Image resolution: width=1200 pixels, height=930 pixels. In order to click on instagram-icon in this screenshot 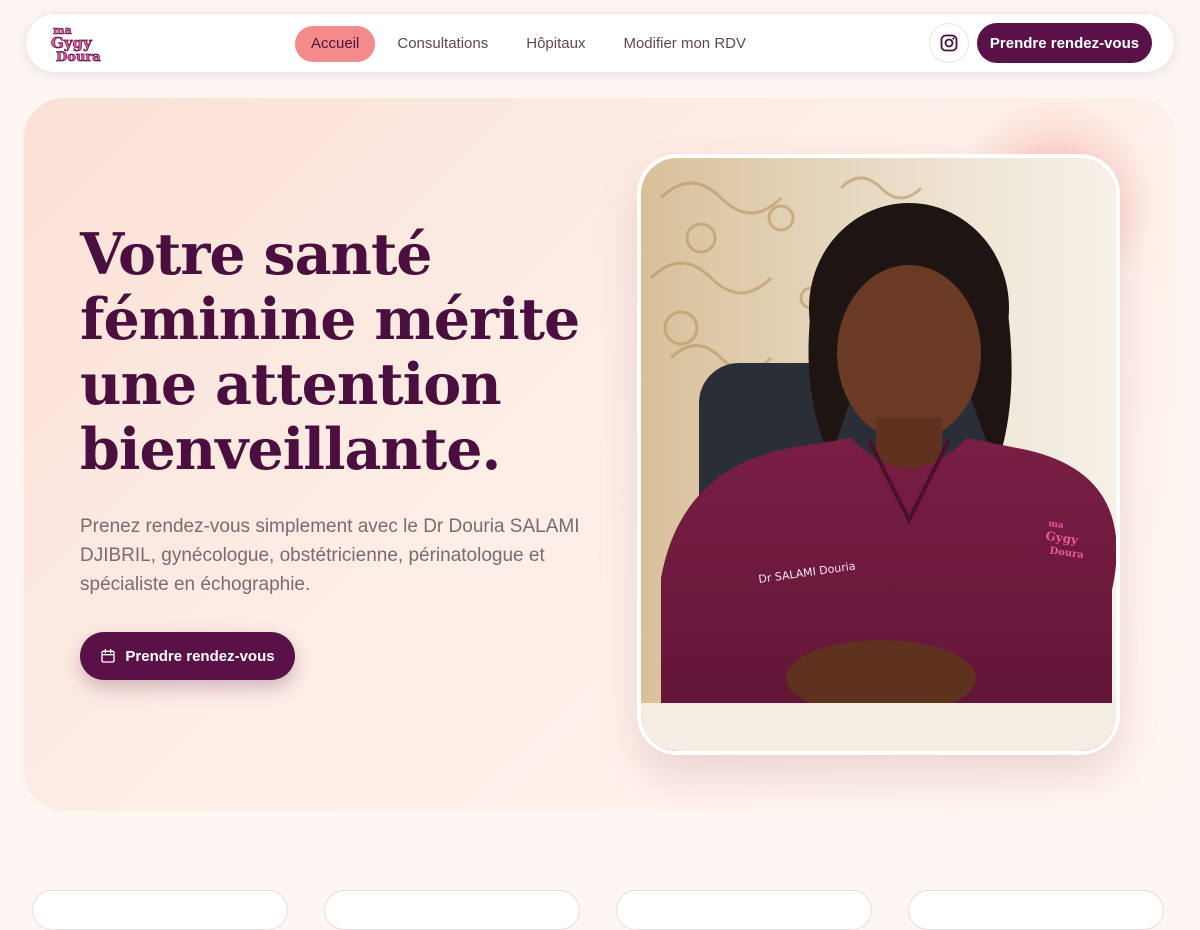, I will do `click(949, 43)`.